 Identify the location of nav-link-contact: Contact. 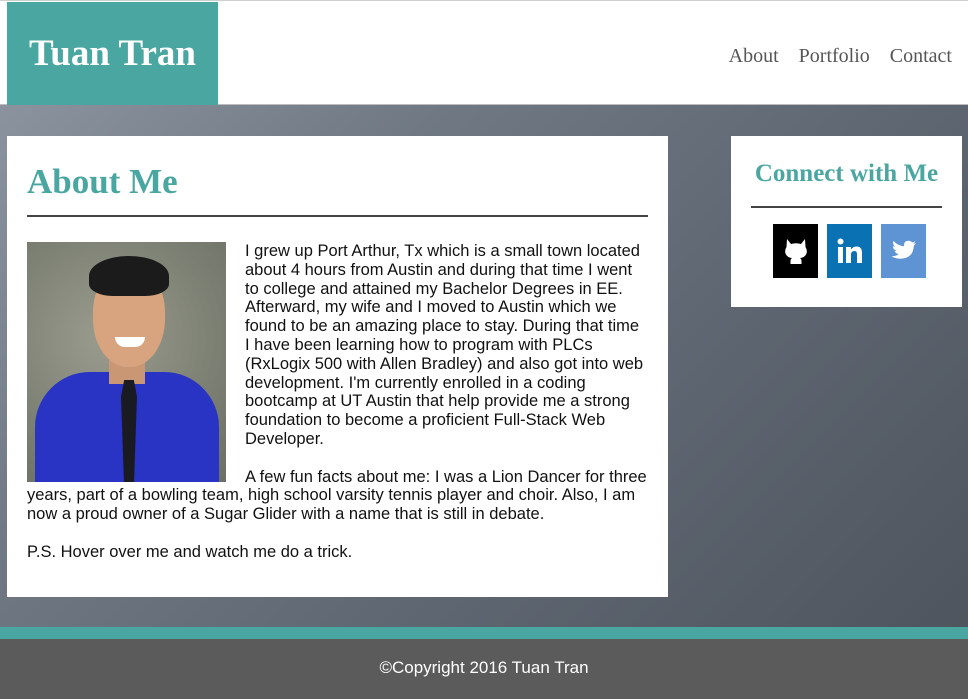
(921, 56).